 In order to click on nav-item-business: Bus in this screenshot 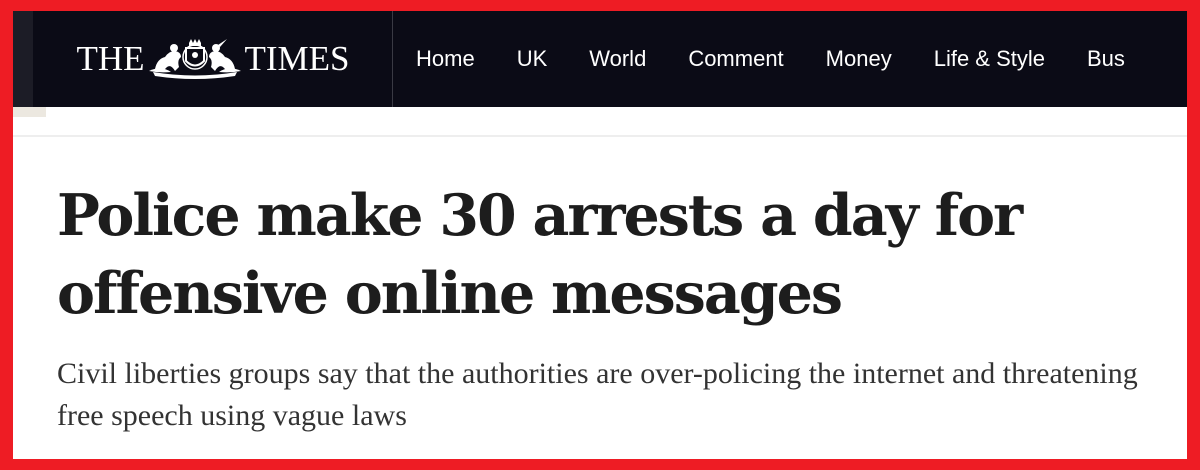, I will do `click(1106, 59)`.